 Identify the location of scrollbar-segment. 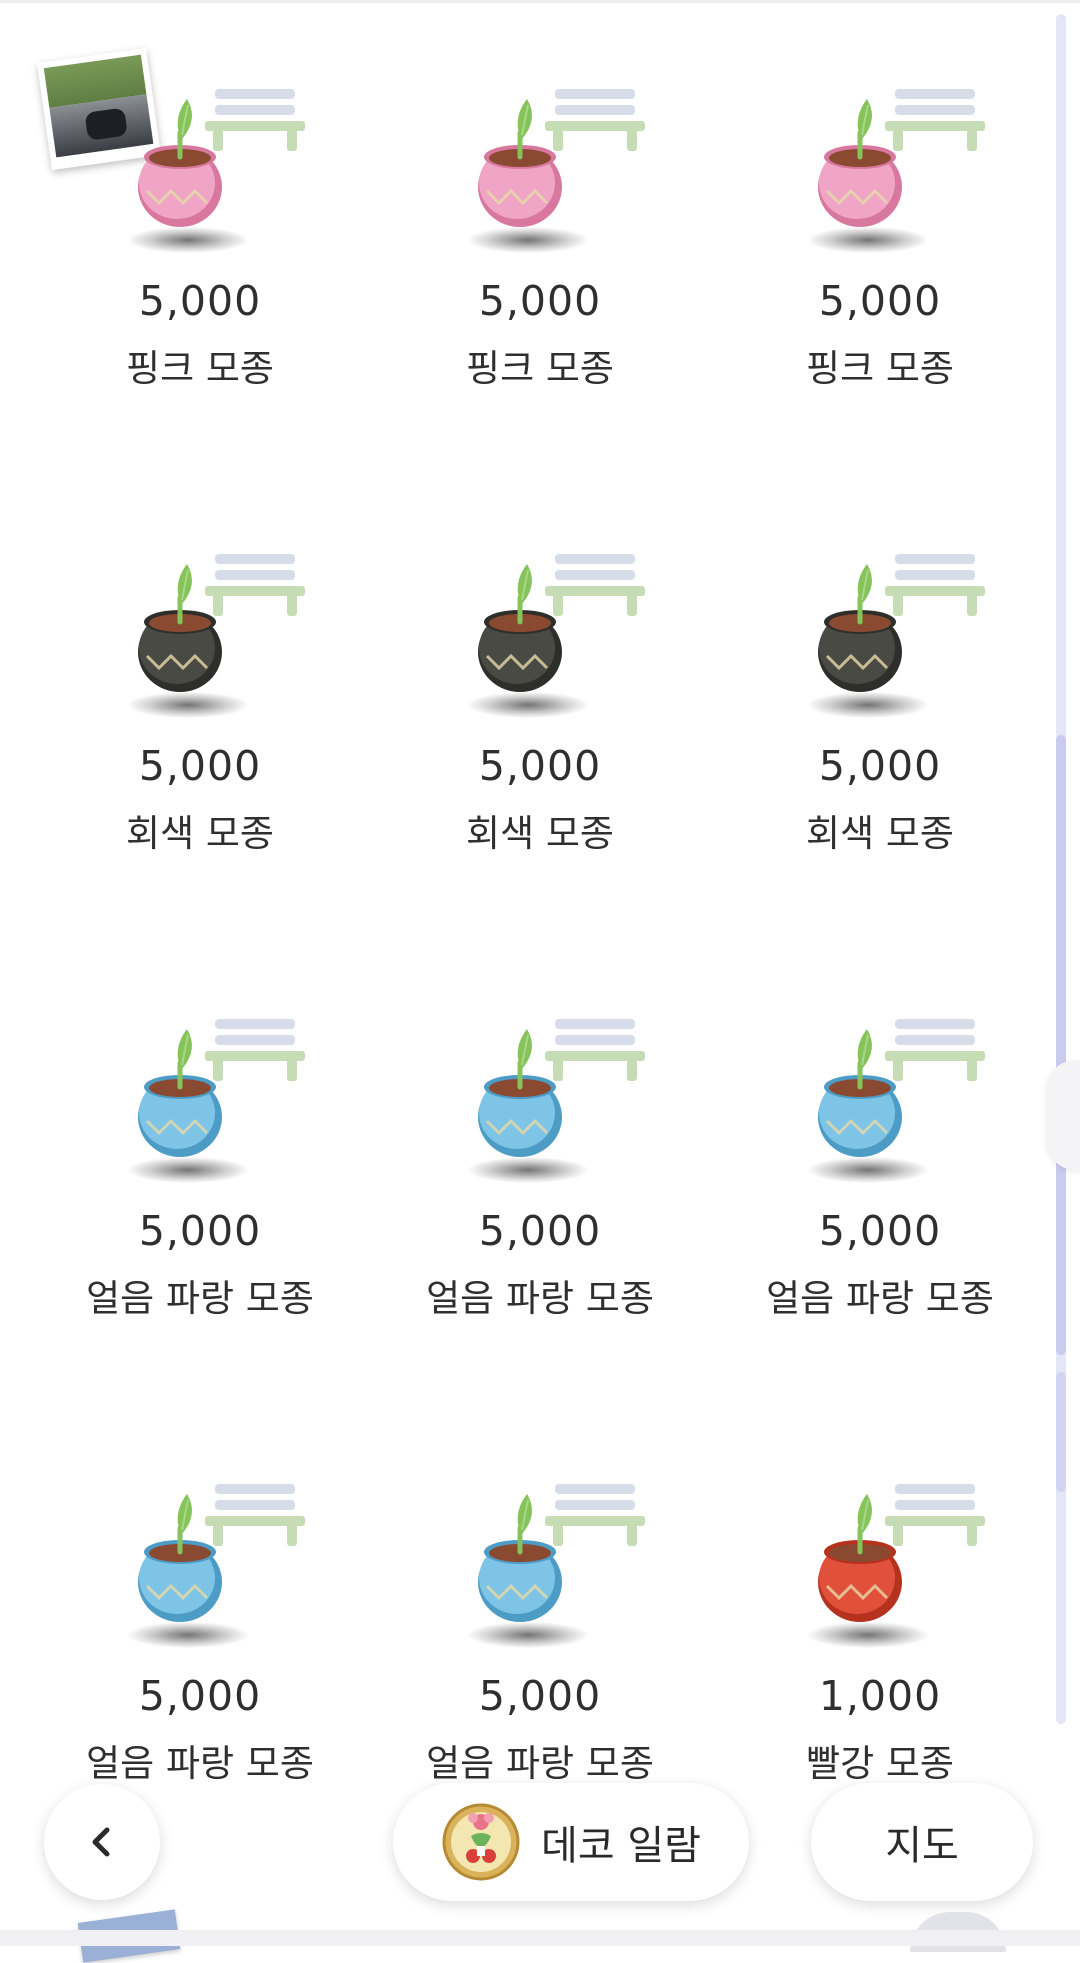
(1061, 1432).